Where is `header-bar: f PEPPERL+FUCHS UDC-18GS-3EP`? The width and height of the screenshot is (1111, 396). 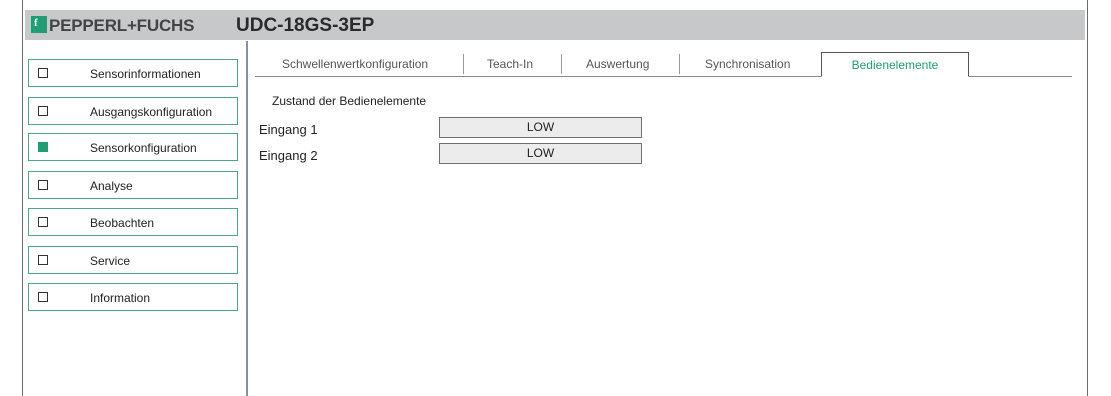
header-bar: f PEPPERL+FUCHS UDC-18GS-3EP is located at coordinates (555, 25).